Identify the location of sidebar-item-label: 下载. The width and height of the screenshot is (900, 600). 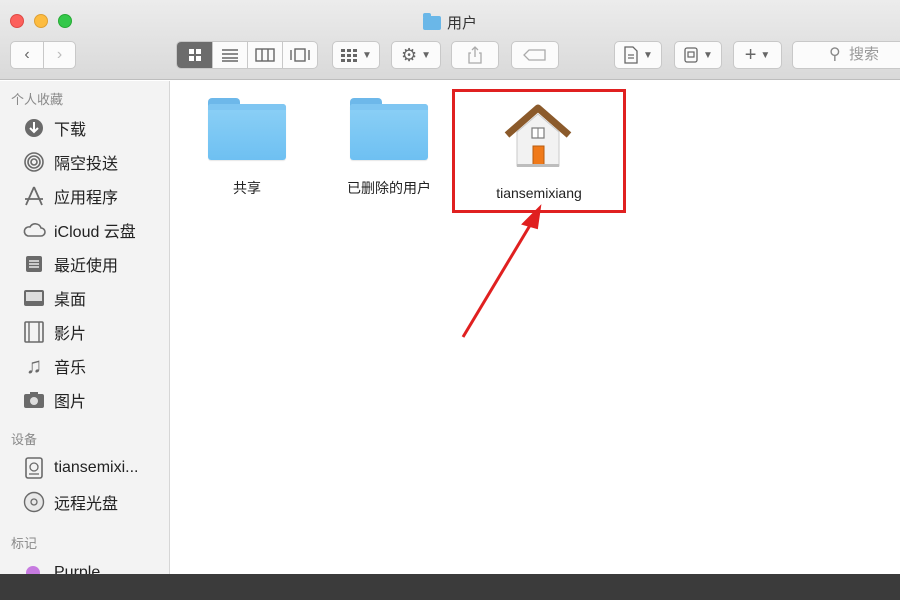
(70, 130).